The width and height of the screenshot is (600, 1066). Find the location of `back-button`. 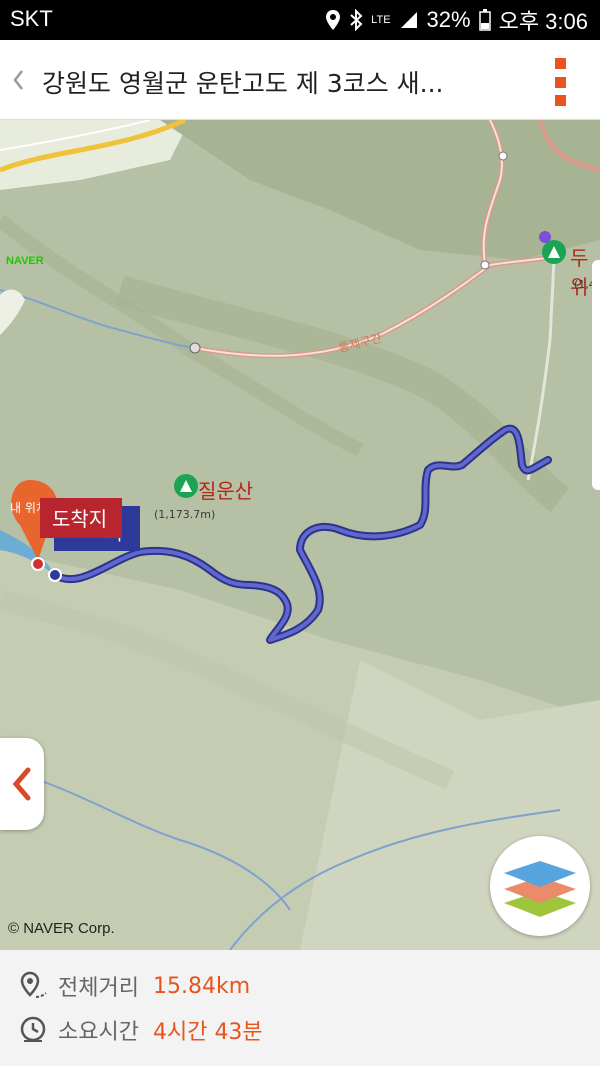

back-button is located at coordinates (18, 80).